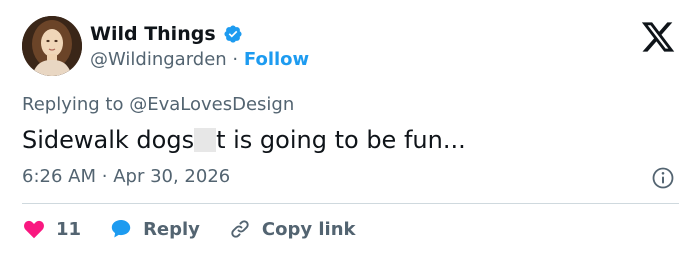 The width and height of the screenshot is (700, 256). Describe the element at coordinates (233, 34) in the screenshot. I see `verified-badge-icon` at that location.